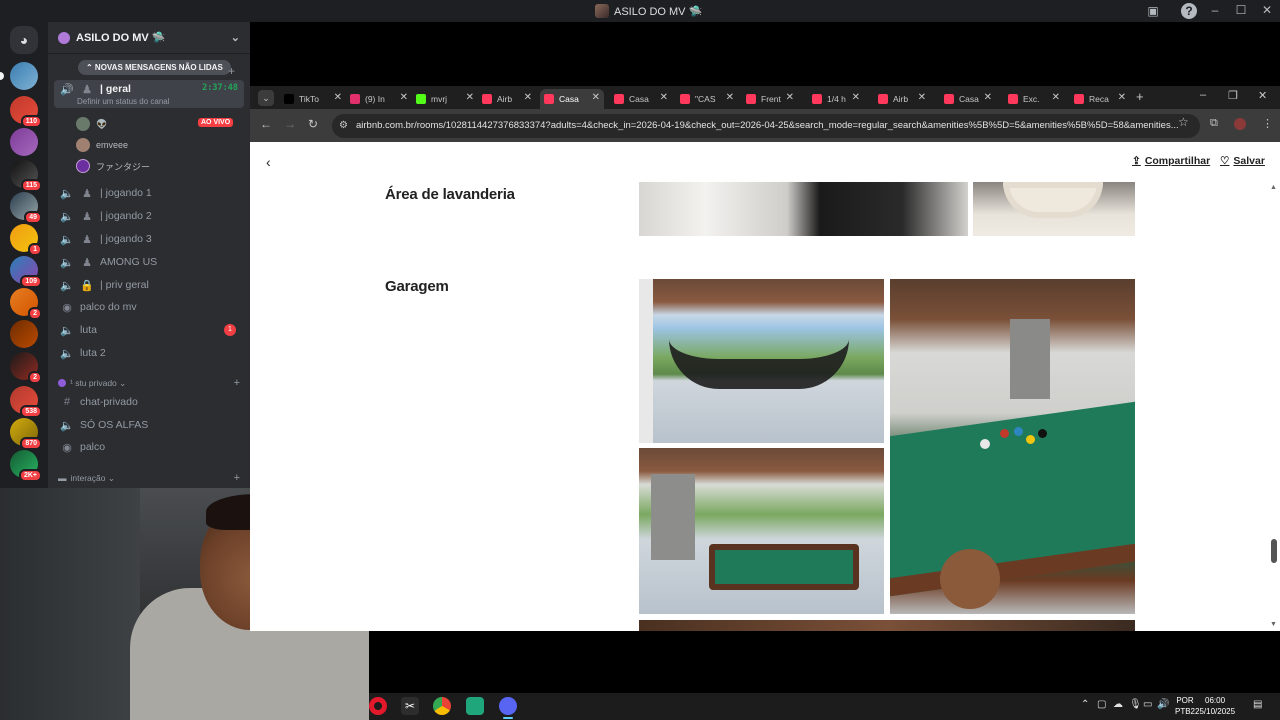 This screenshot has width=1280, height=720. What do you see at coordinates (1274, 407) in the screenshot?
I see `page-scrollbar: ▲ ▼` at bounding box center [1274, 407].